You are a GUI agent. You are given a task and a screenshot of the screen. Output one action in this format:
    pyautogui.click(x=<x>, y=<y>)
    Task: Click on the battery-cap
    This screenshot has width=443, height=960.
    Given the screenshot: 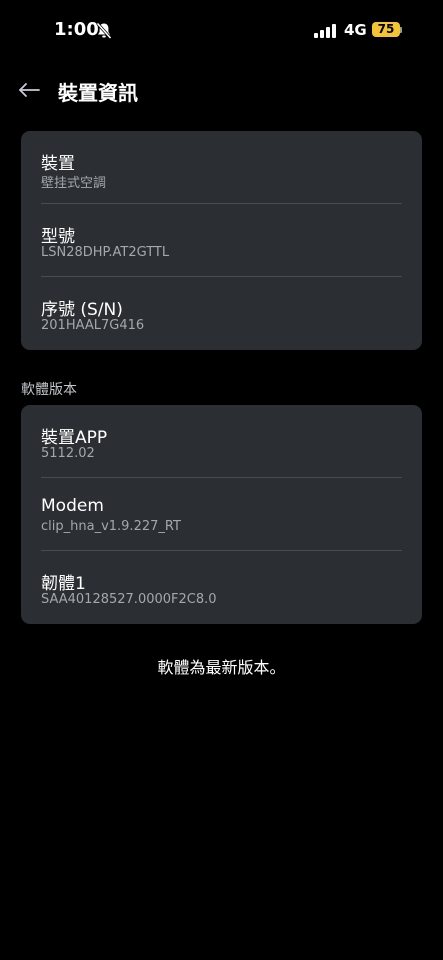 What is the action you would take?
    pyautogui.click(x=401, y=30)
    